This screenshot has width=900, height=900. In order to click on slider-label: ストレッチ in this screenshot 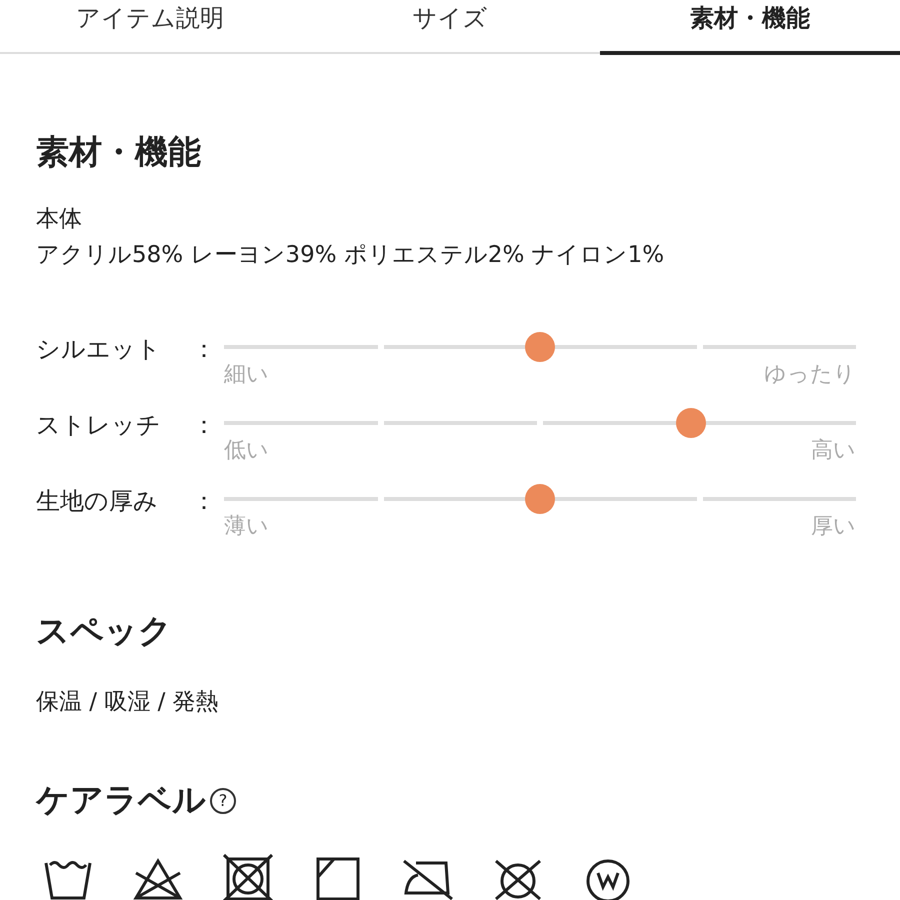, I will do `click(98, 425)`.